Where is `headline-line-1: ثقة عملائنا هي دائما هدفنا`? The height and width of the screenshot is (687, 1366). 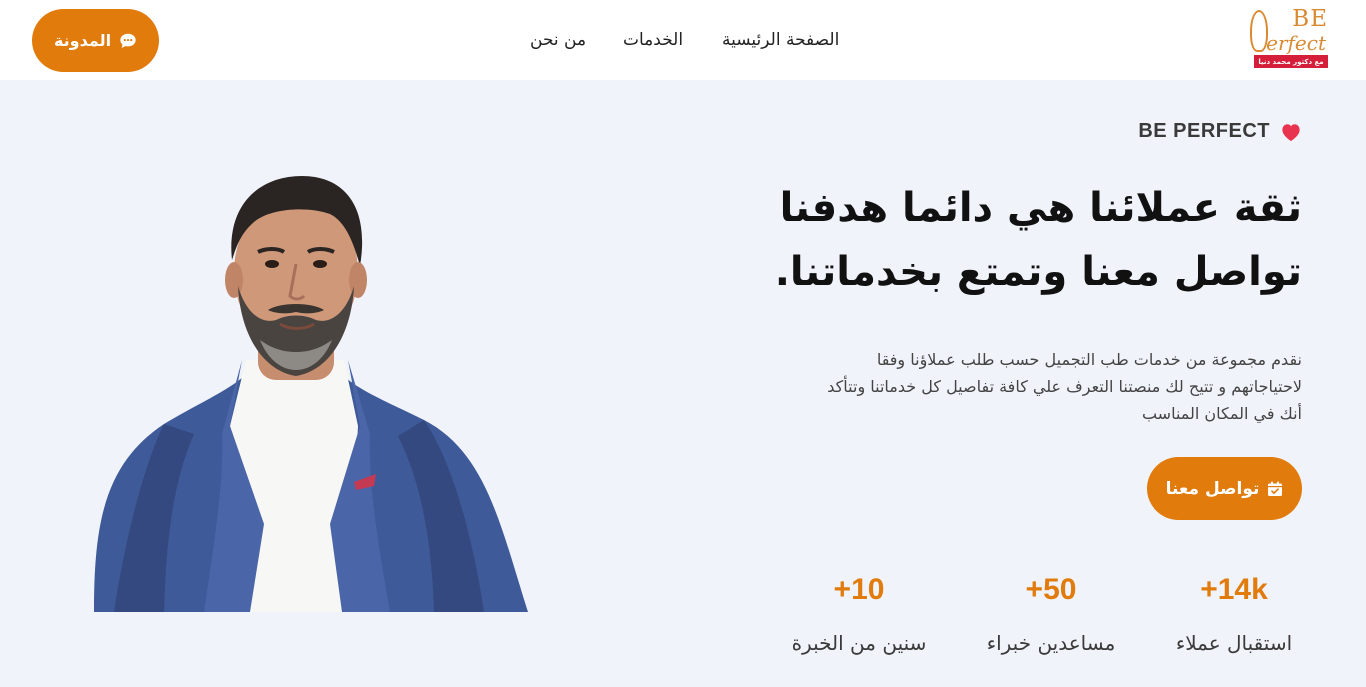 headline-line-1: ثقة عملائنا هي دائما هدفنا is located at coordinates (1040, 208).